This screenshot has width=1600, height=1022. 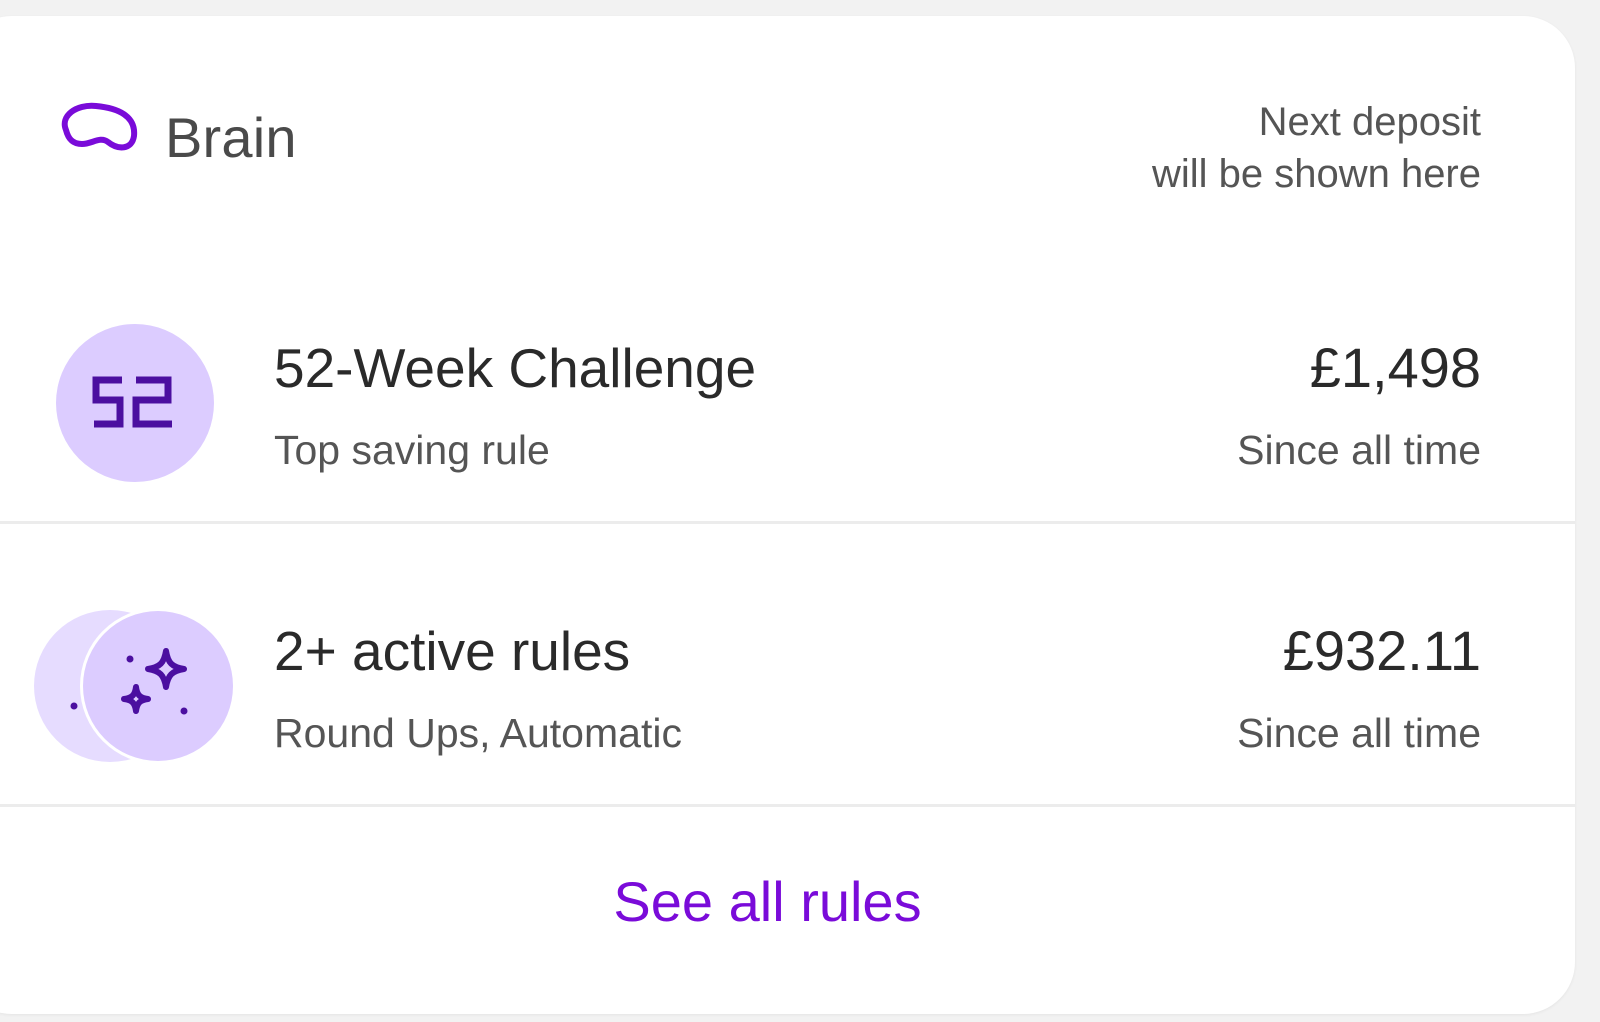 I want to click on rule-subtitle: Round Ups, Automatic, so click(x=478, y=733).